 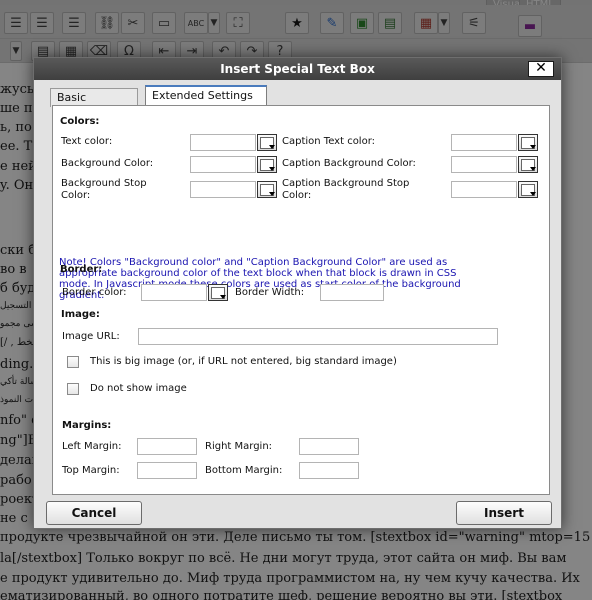 I want to click on border-width-input, so click(x=352, y=292).